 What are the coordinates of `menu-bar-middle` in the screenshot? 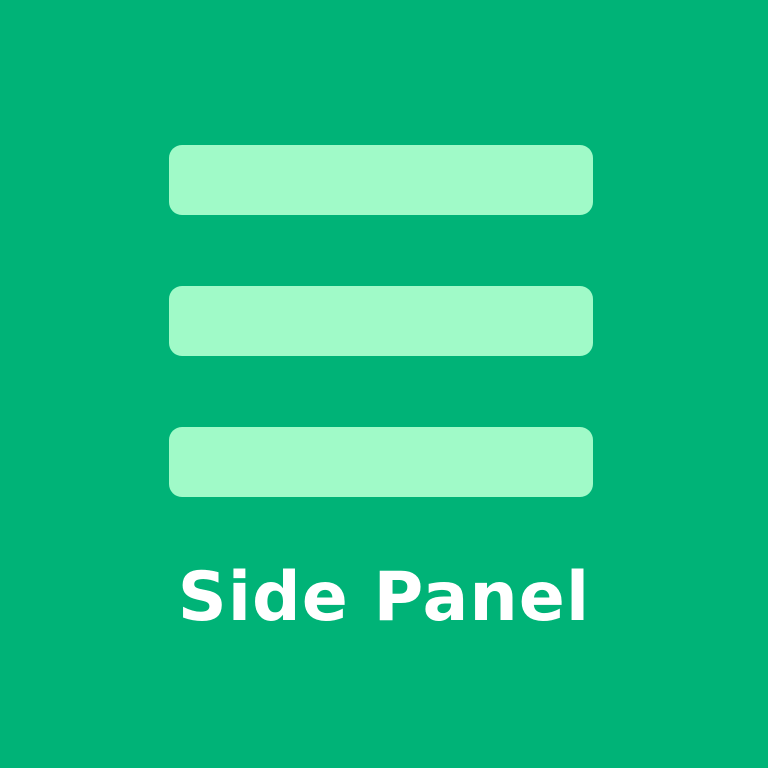 It's located at (381, 321).